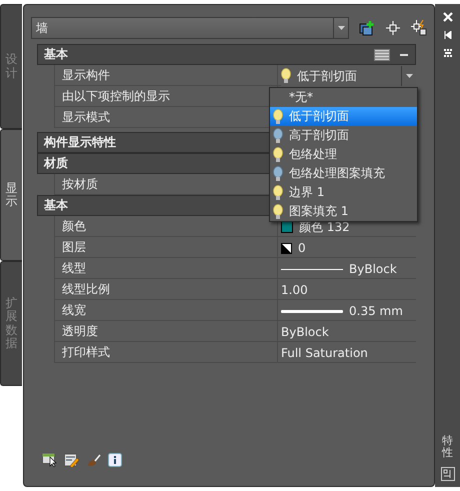  Describe the element at coordinates (348, 76) in the screenshot. I see `property-value-dropdown: 低于剖切面` at that location.